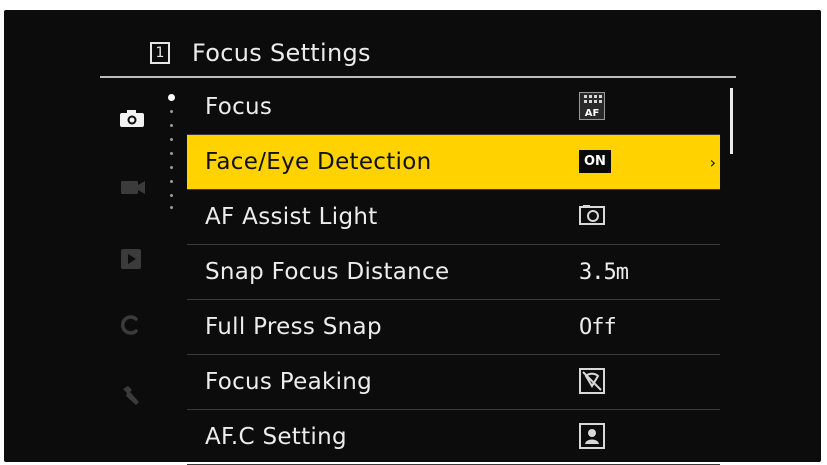 This screenshot has width=827, height=465. Describe the element at coordinates (318, 162) in the screenshot. I see `menu-item-label: Face/Eye Detection` at that location.